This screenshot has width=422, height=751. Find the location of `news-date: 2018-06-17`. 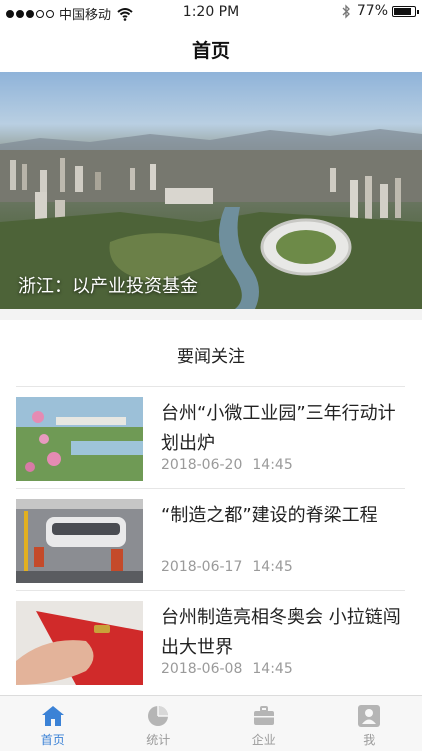

news-date: 2018-06-17 is located at coordinates (201, 567).